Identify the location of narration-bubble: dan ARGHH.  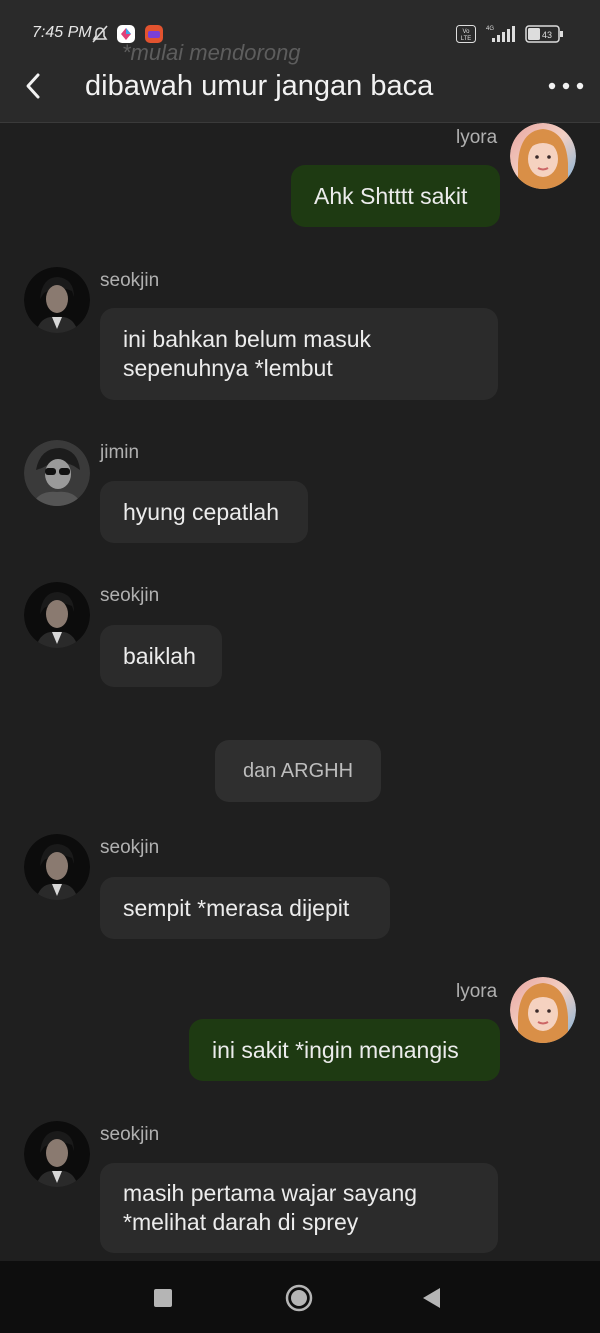
(298, 771).